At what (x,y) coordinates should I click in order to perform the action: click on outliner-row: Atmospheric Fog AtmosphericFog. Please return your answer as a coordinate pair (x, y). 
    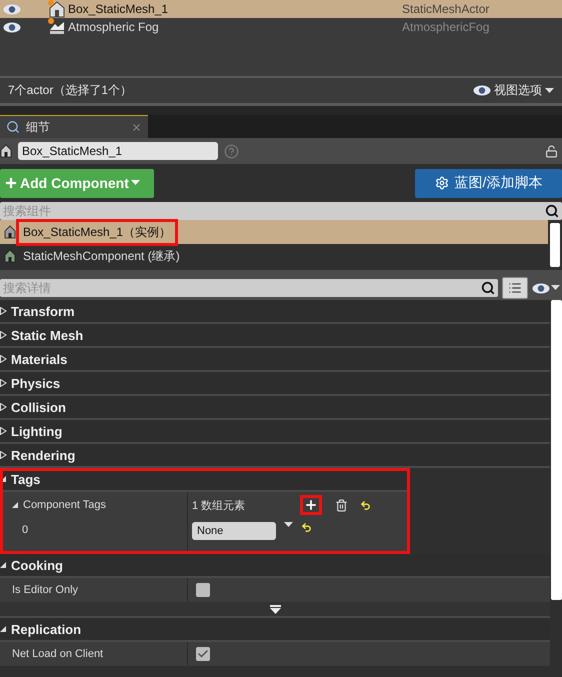
    Looking at the image, I should click on (281, 27).